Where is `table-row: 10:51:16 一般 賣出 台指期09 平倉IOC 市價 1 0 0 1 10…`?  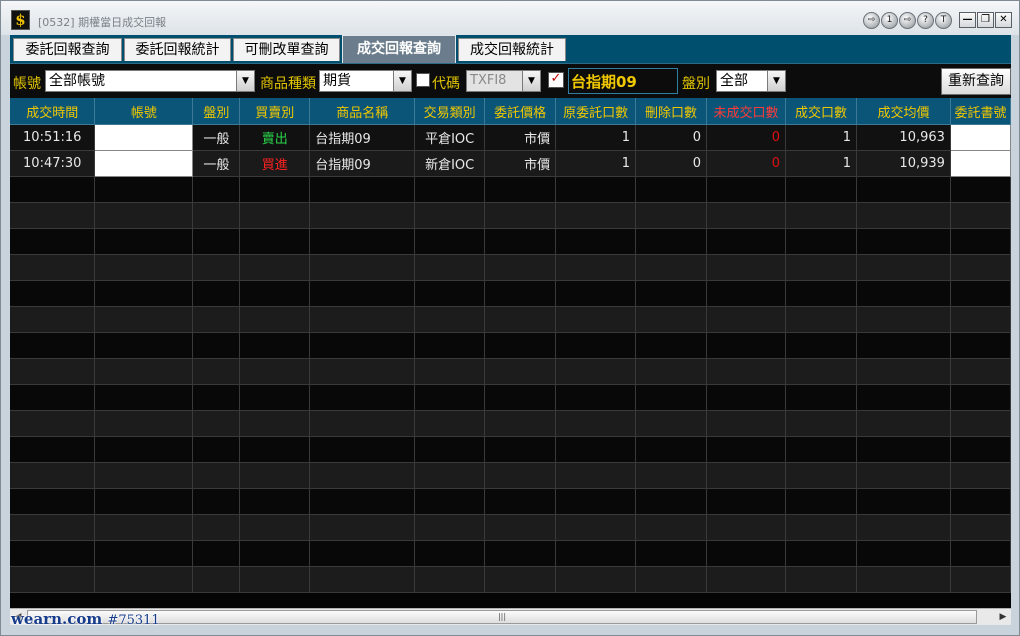
table-row: 10:51:16 一般 賣出 台指期09 平倉IOC 市價 1 0 0 1 10… is located at coordinates (510, 137).